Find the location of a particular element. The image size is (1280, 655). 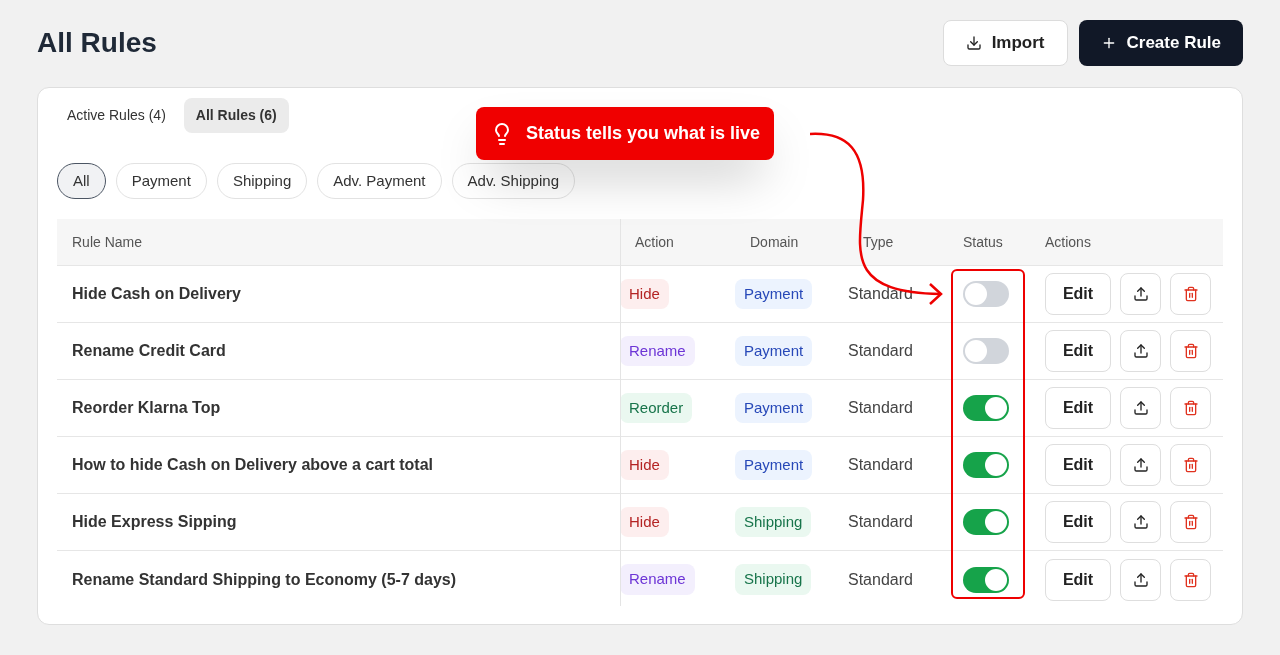

tab: All Rules (6) is located at coordinates (236, 115).